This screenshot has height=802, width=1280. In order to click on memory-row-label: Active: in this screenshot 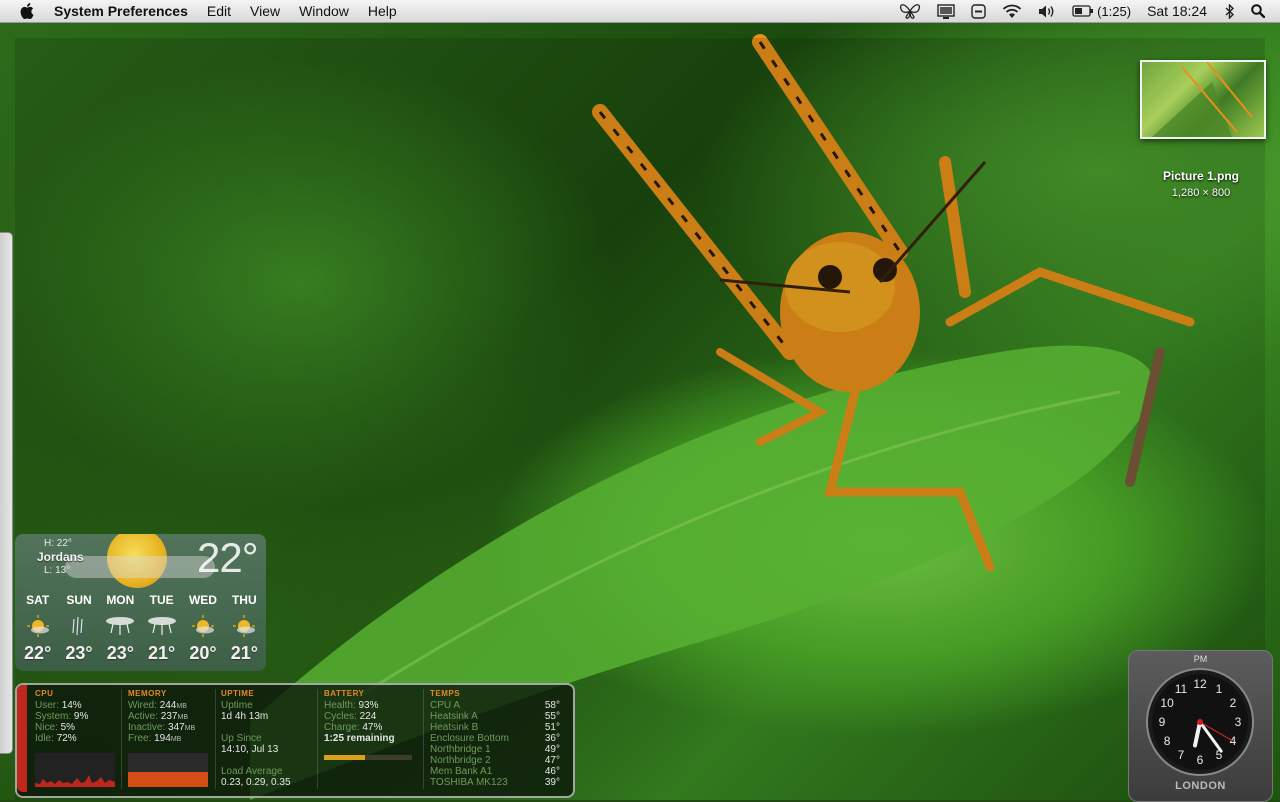, I will do `click(143, 716)`.